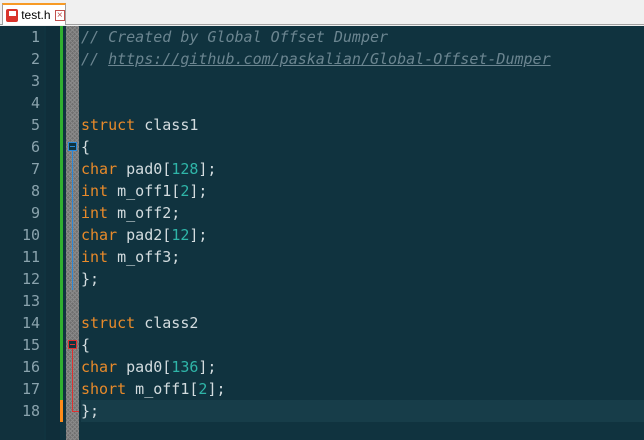  Describe the element at coordinates (30, 367) in the screenshot. I see `line-number: 16` at that location.